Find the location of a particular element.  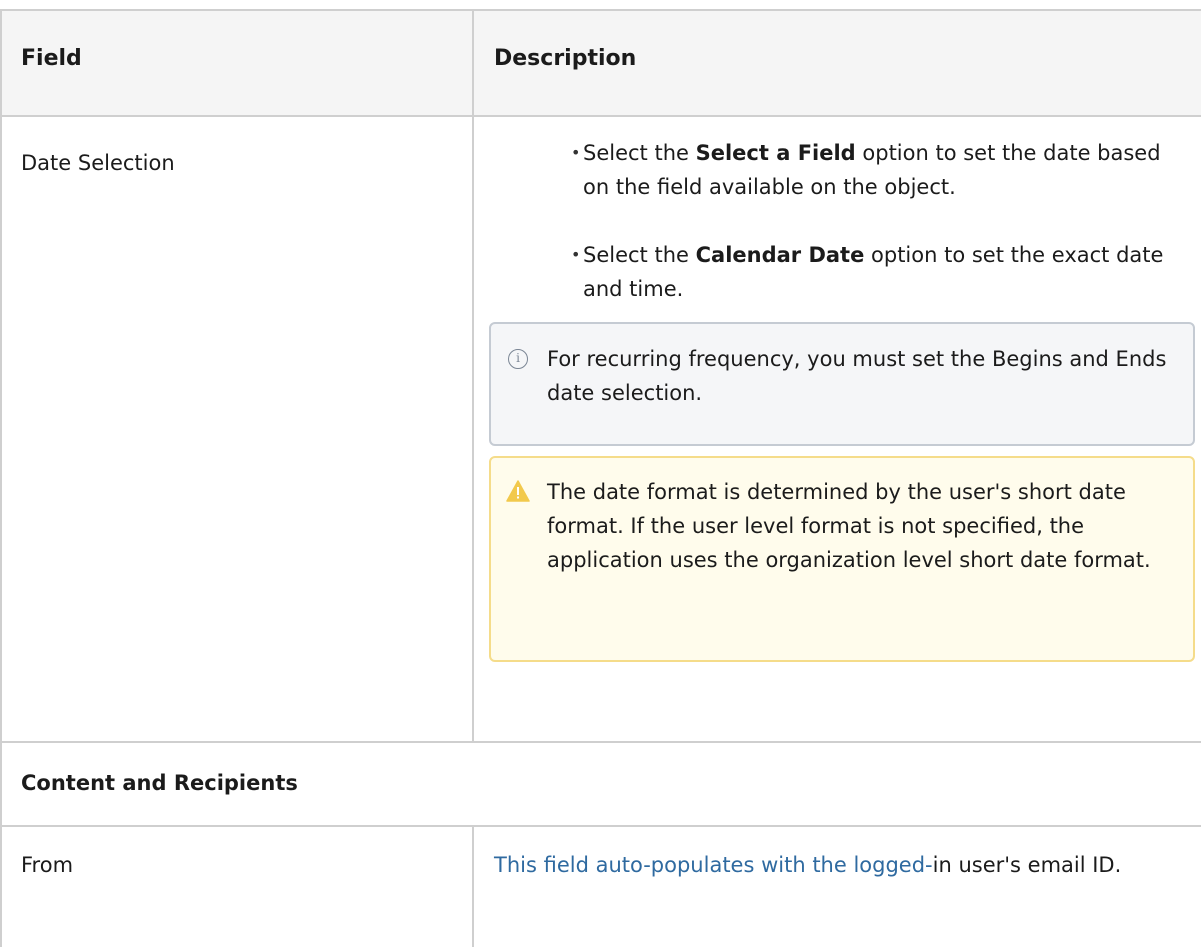

field-from: From is located at coordinates (47, 865).